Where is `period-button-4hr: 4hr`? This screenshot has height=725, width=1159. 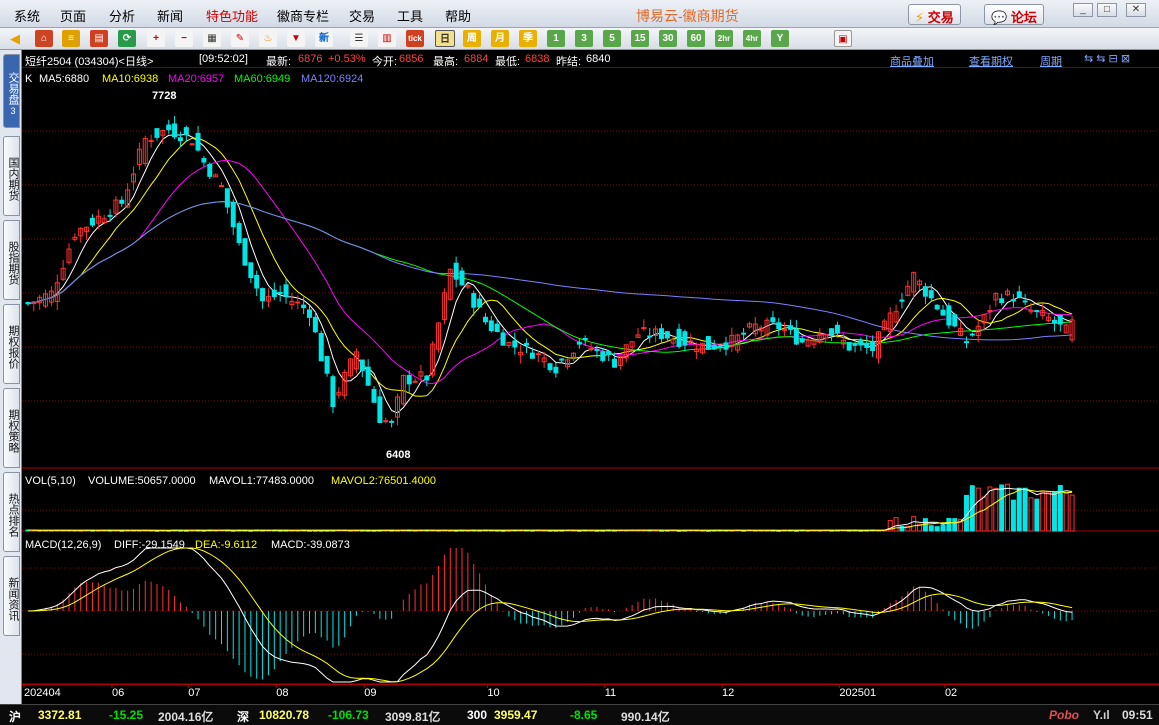
period-button-4hr: 4hr is located at coordinates (752, 38).